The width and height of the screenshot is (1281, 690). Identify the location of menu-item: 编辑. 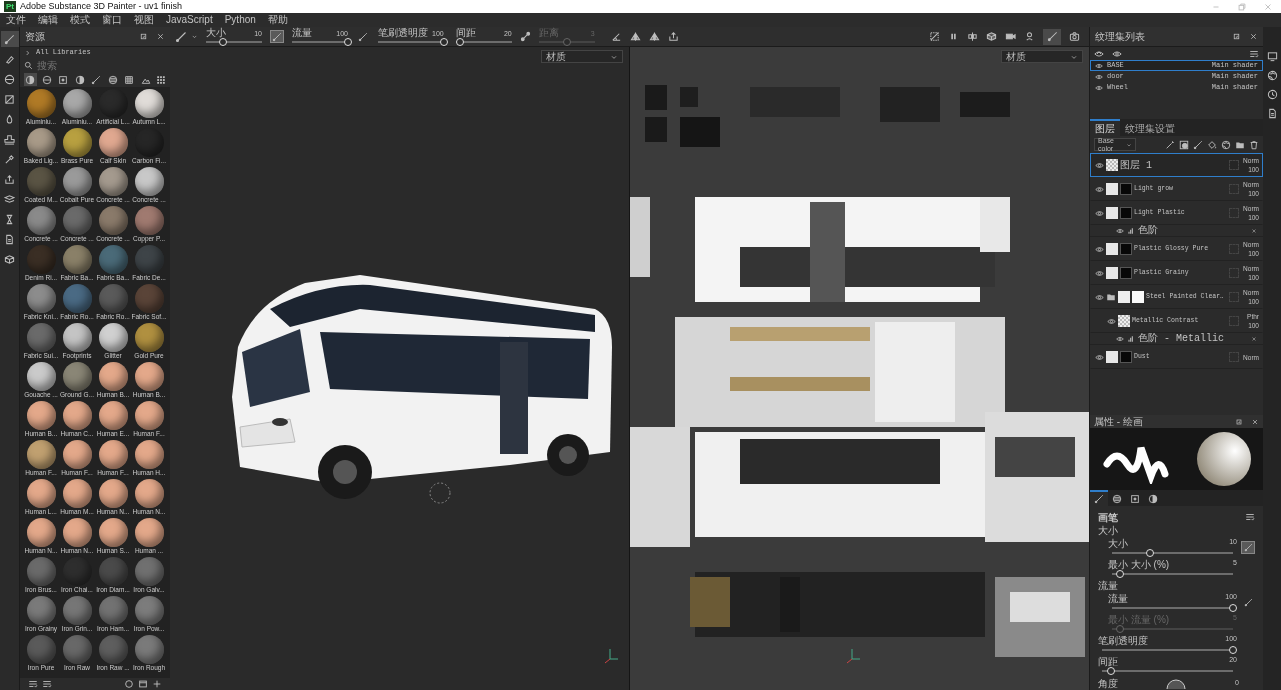
(48, 20).